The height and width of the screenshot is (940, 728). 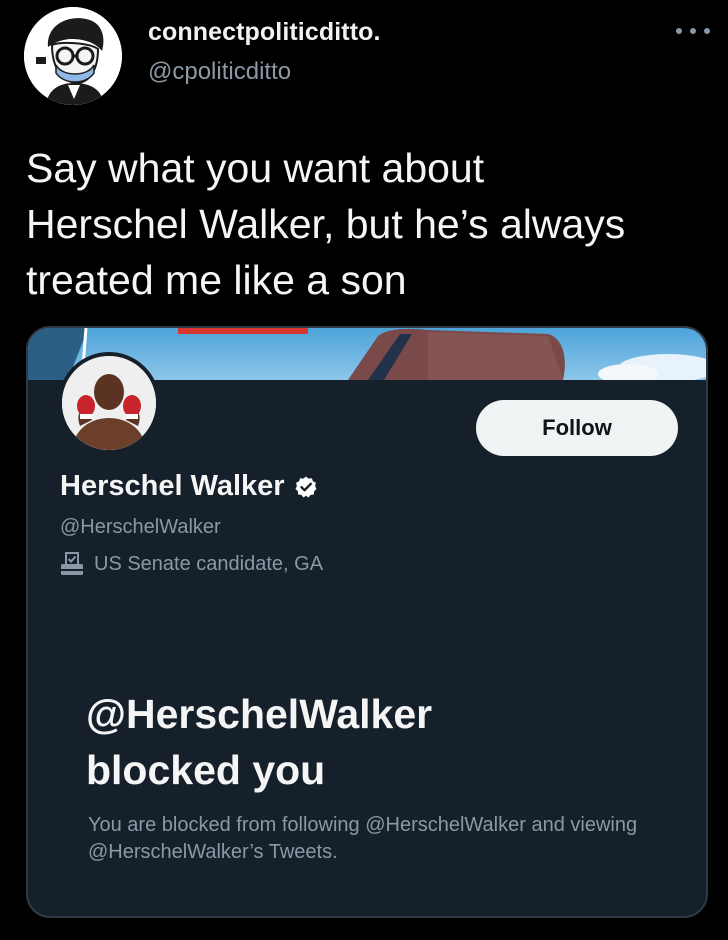 I want to click on more-icon, so click(x=693, y=31).